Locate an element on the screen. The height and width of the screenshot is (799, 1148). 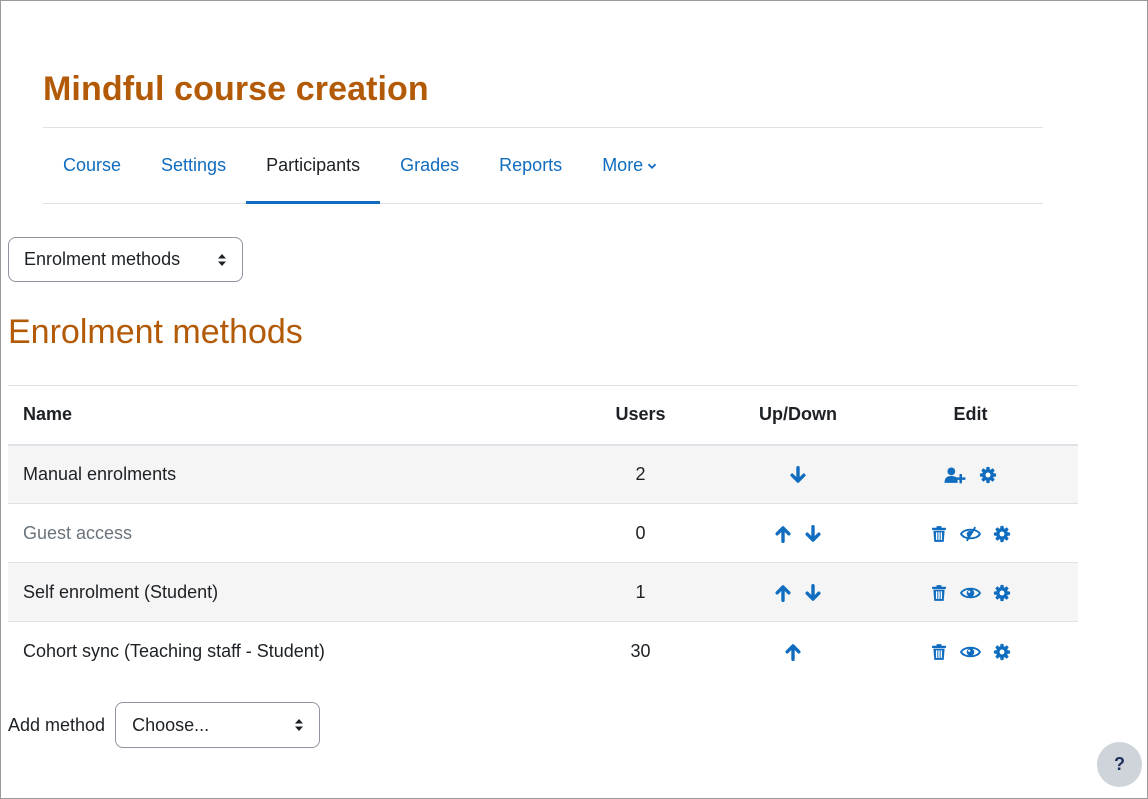
tab-course: Course is located at coordinates (92, 165).